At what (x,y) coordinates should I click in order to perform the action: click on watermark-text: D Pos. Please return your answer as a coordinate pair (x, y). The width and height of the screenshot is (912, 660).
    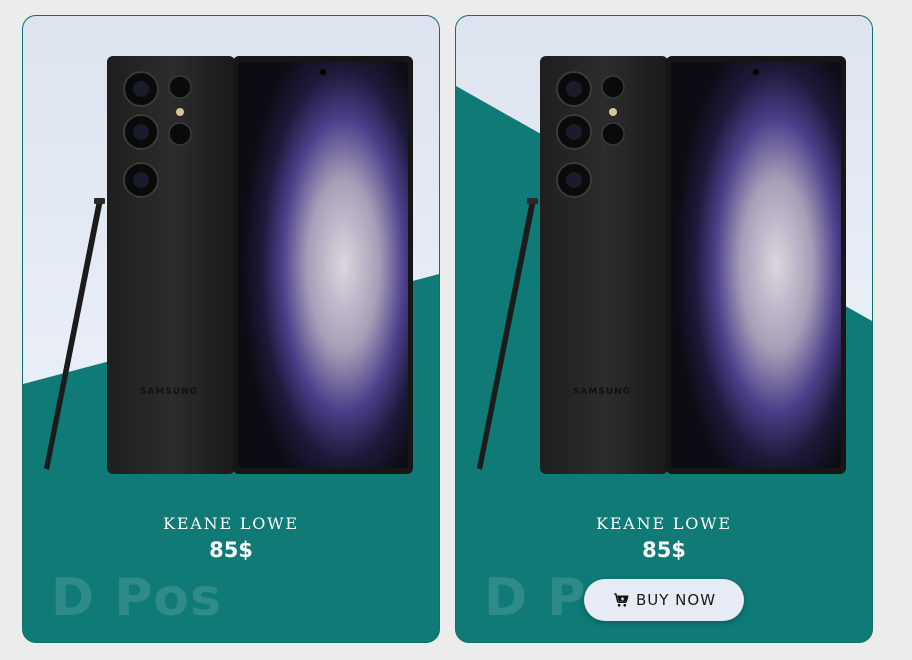
    Looking at the image, I should click on (137, 598).